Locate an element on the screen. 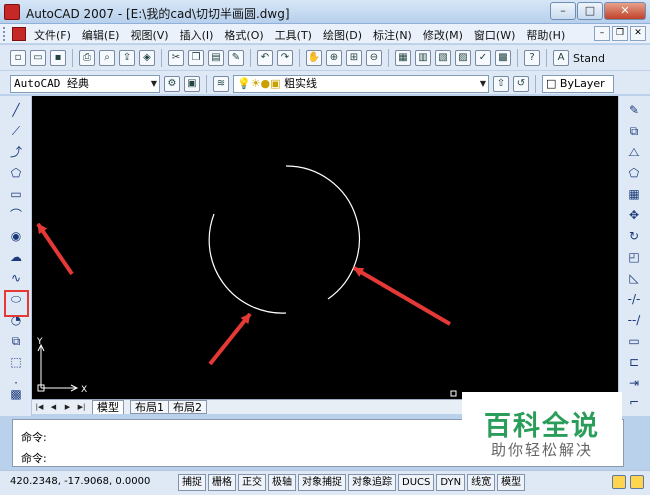 Image resolution: width=650 pixels, height=495 pixels. first-tab-icon: |◀ is located at coordinates (39, 407).